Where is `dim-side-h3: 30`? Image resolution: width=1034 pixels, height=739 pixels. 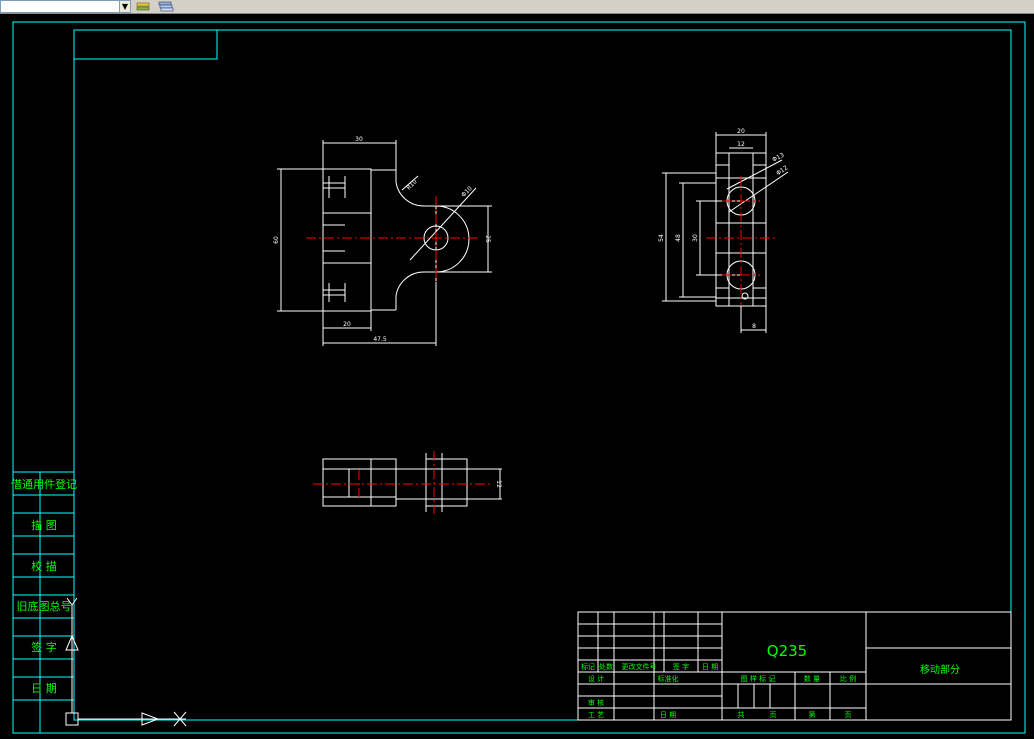 dim-side-h3: 30 is located at coordinates (695, 238).